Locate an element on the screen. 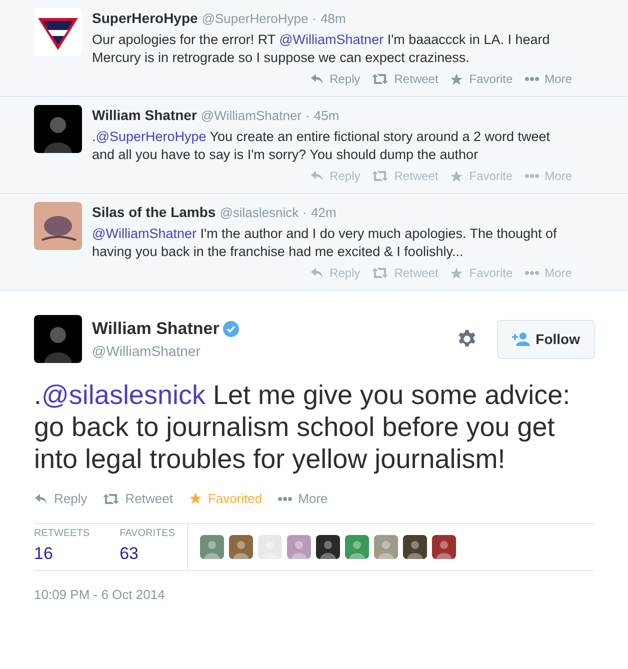 The width and height of the screenshot is (628, 669). author-handle: @SuperHeroHype is located at coordinates (255, 18).